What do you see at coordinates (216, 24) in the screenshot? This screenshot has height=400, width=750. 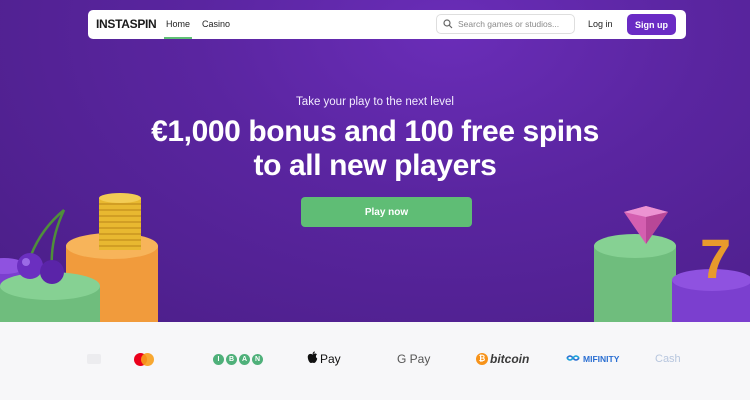 I see `nav-casino-link: Casino` at bounding box center [216, 24].